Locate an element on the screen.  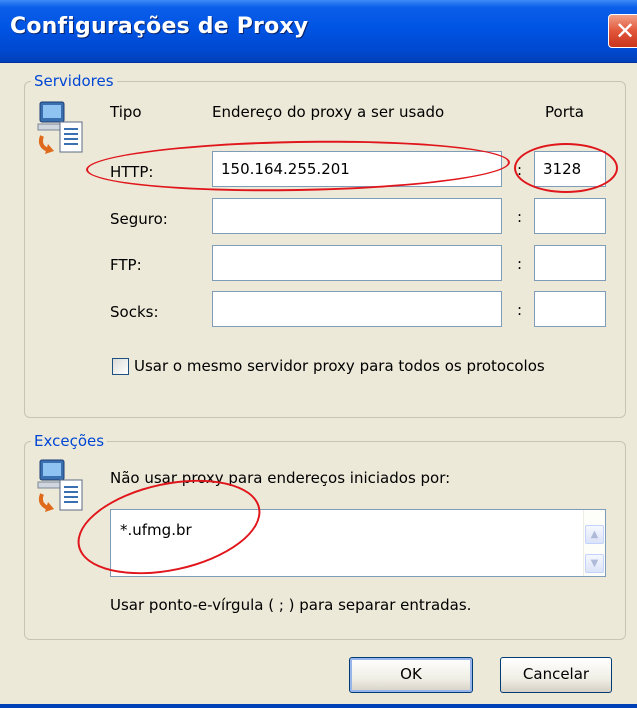
http-port-input is located at coordinates (570, 169).